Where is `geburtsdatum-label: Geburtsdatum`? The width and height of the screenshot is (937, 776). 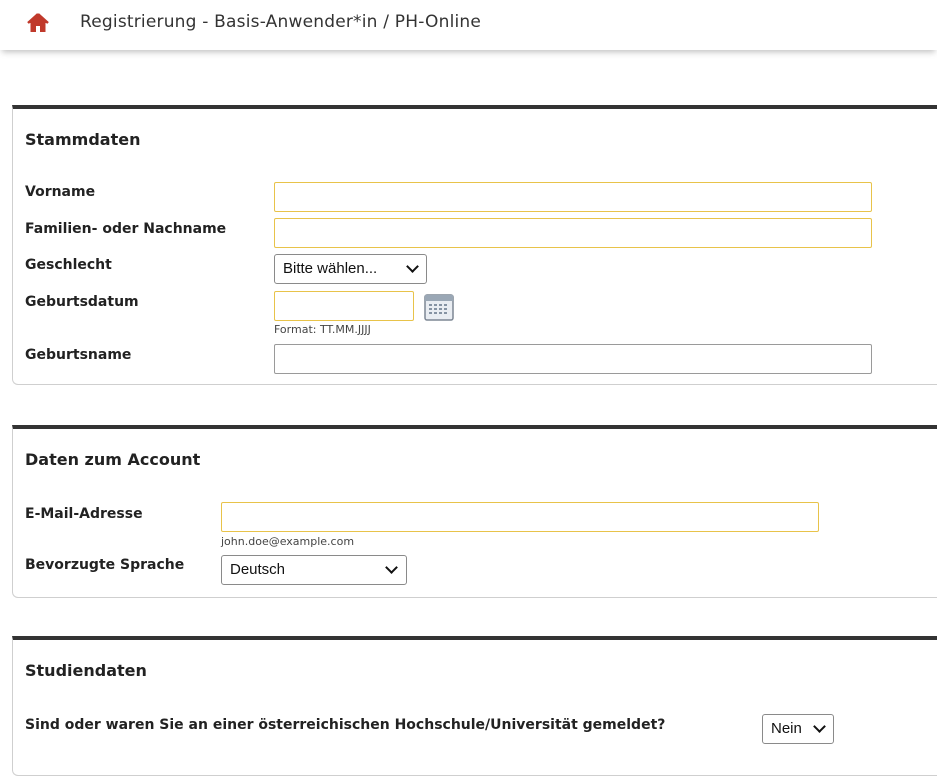
geburtsdatum-label: Geburtsdatum is located at coordinates (82, 302).